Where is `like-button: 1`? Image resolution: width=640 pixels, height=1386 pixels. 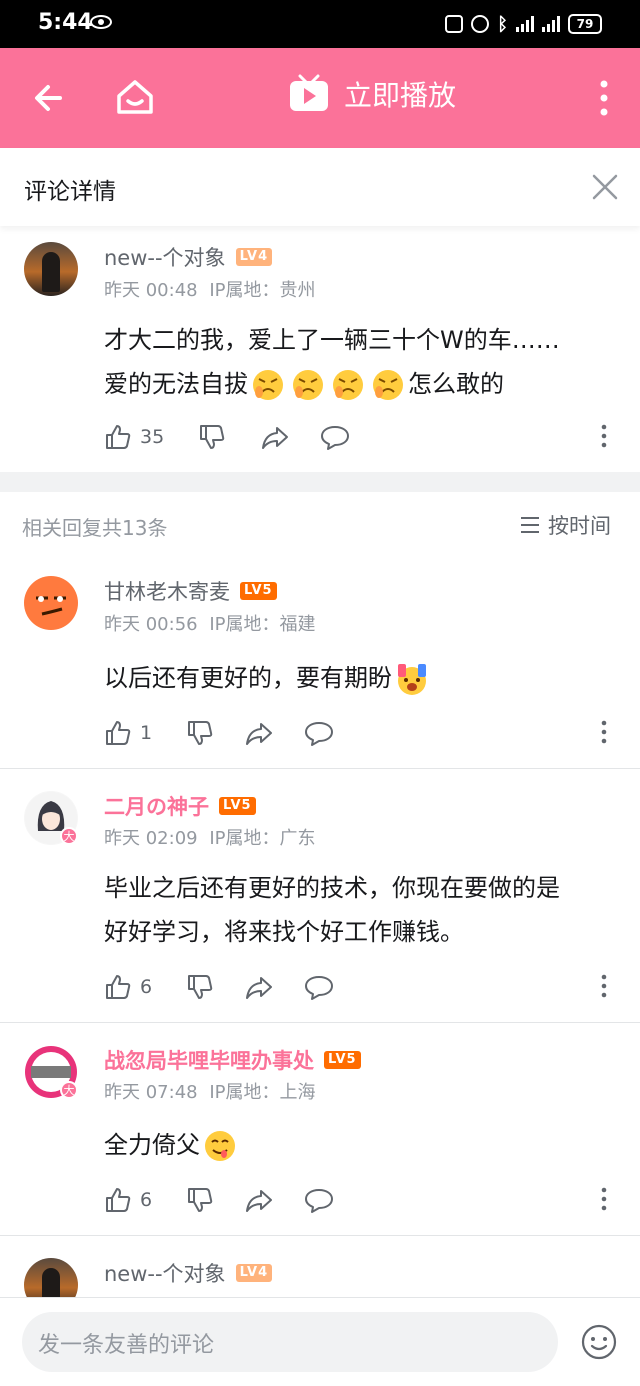
like-button: 1 is located at coordinates (128, 733).